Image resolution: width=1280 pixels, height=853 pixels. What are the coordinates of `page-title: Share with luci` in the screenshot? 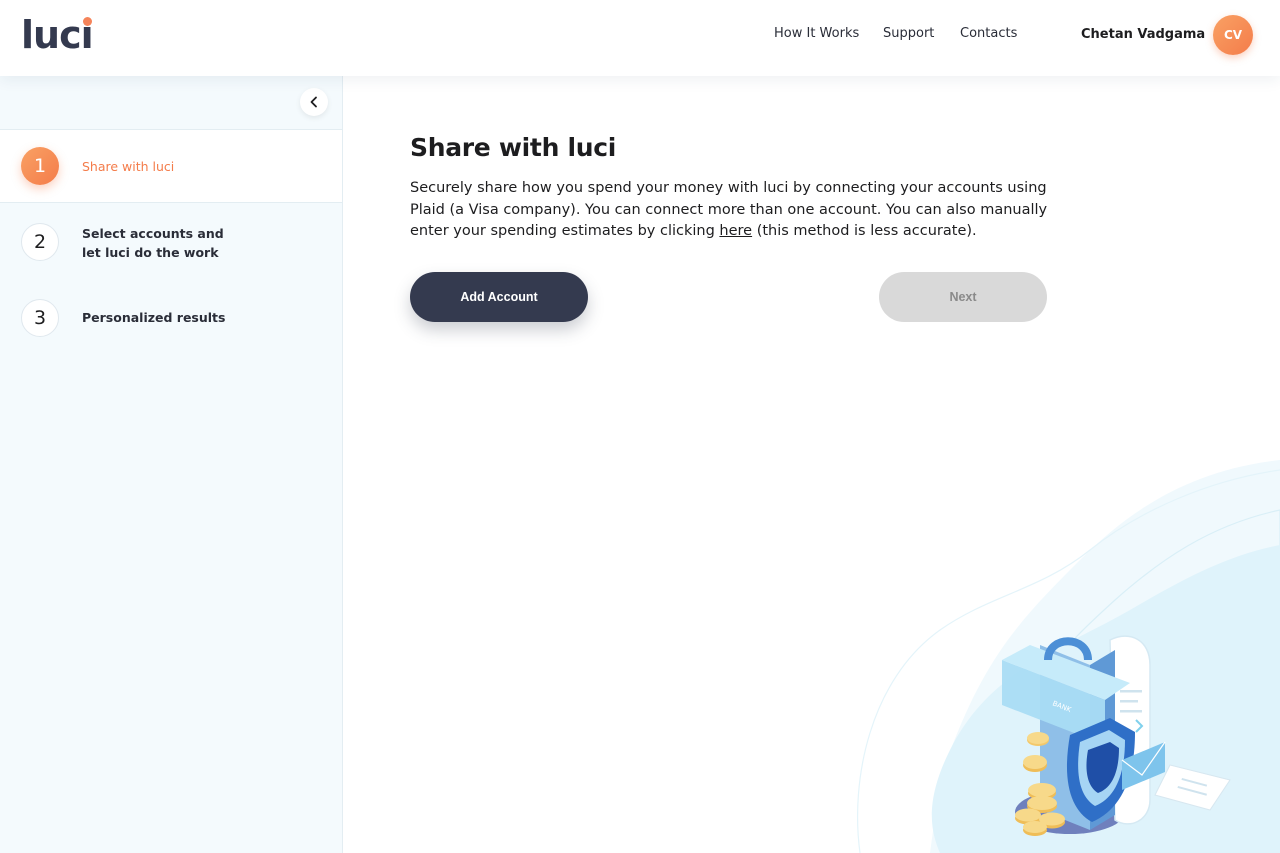 It's located at (513, 147).